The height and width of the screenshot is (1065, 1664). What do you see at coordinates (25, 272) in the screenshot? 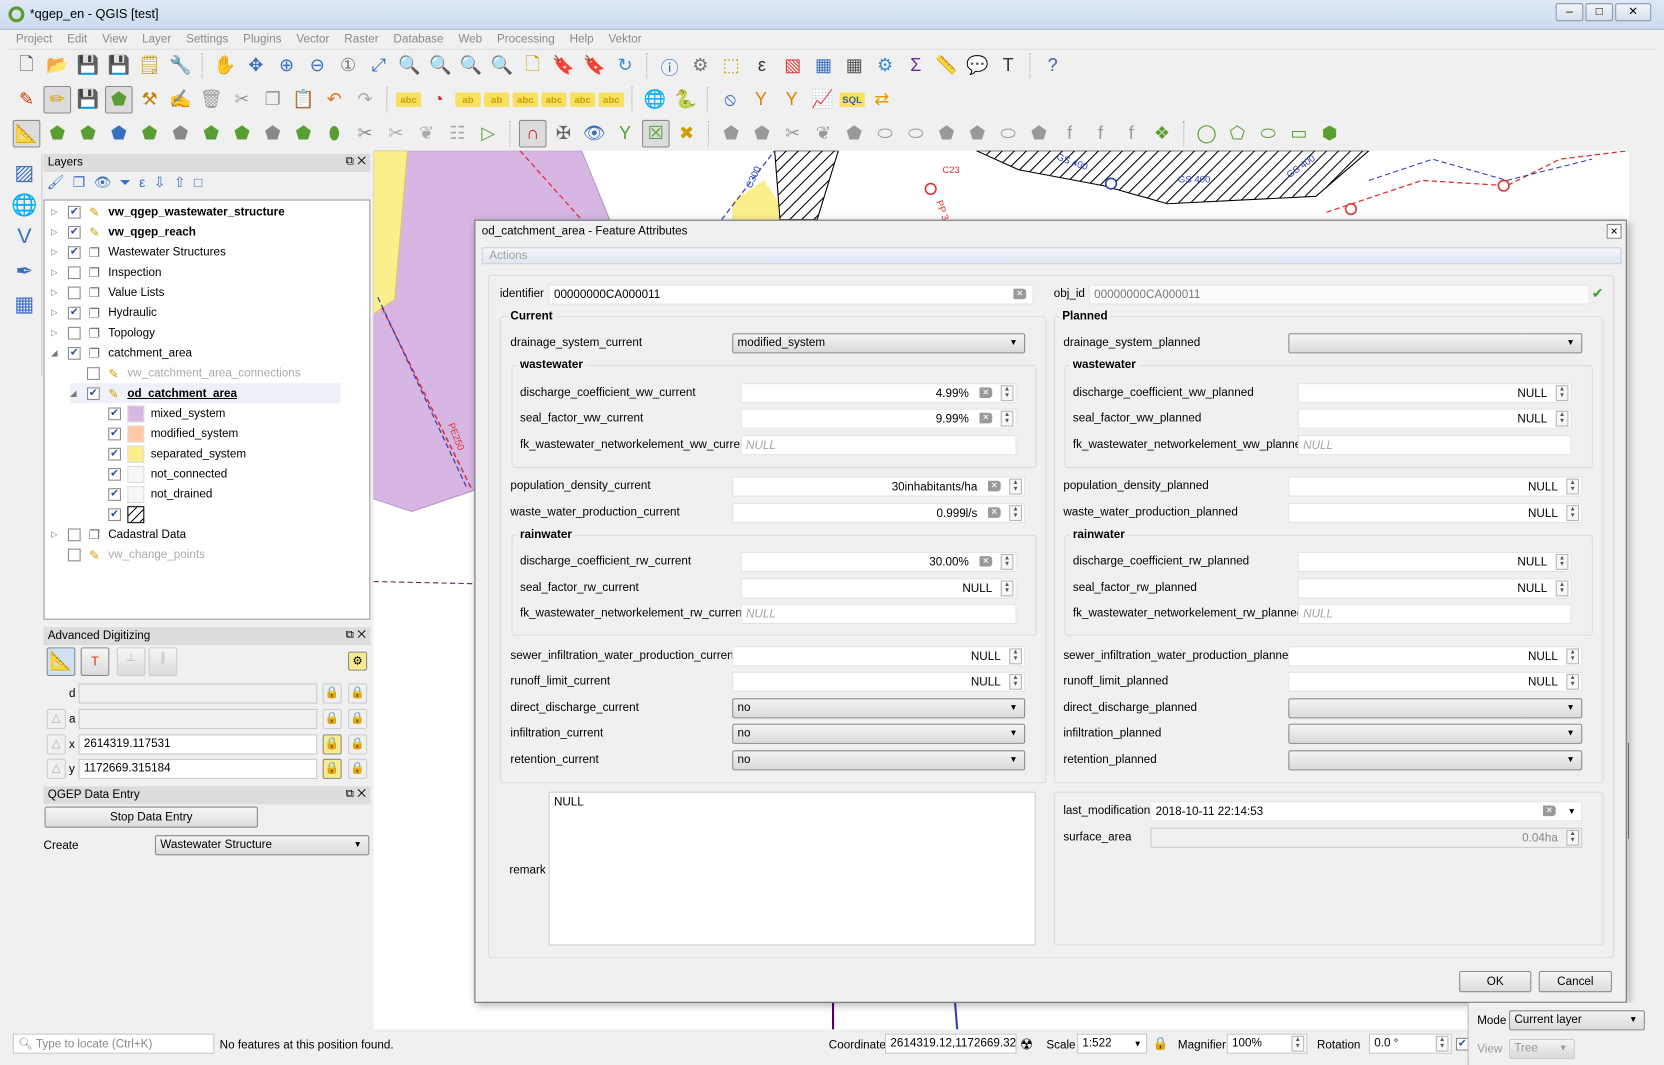
I see `digitize-icon: ✒` at bounding box center [25, 272].